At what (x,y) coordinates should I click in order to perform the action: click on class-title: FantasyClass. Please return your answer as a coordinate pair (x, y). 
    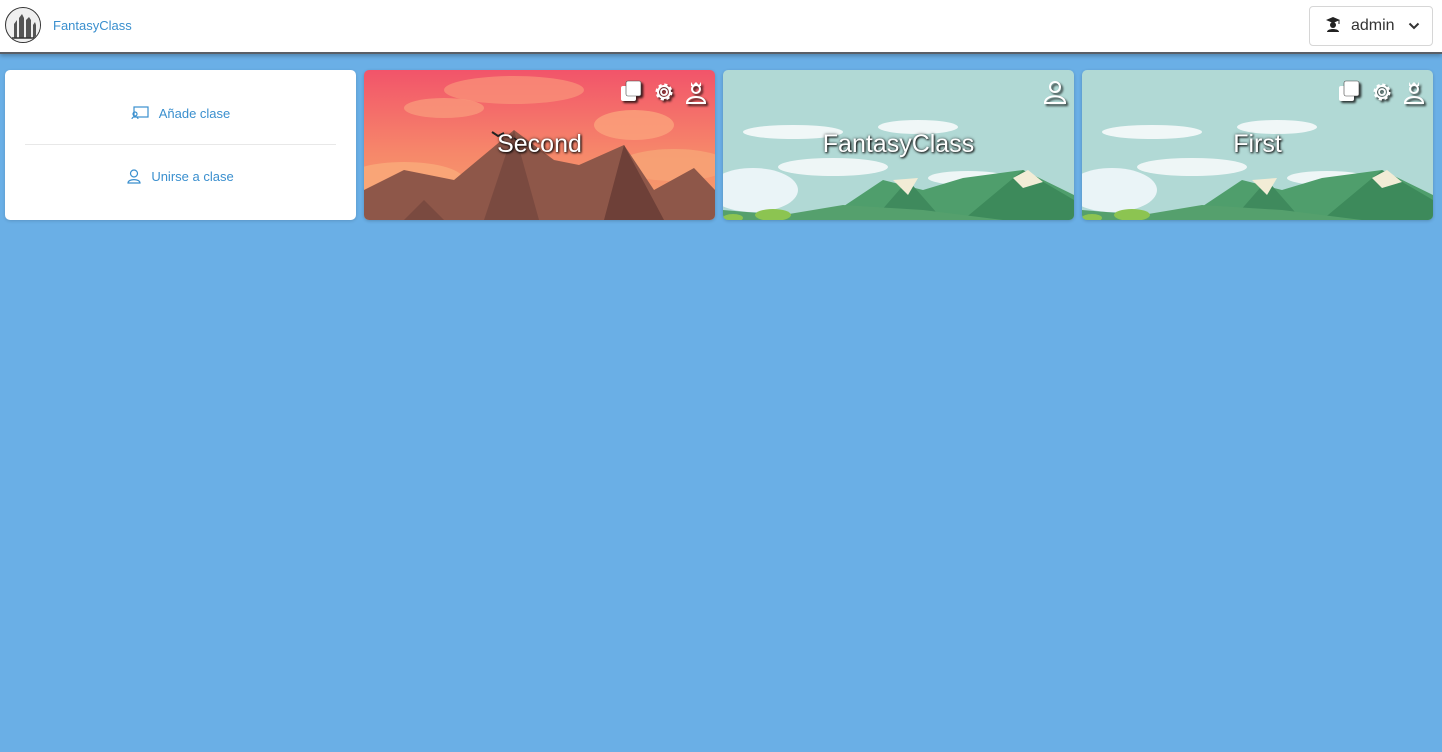
    Looking at the image, I should click on (898, 144).